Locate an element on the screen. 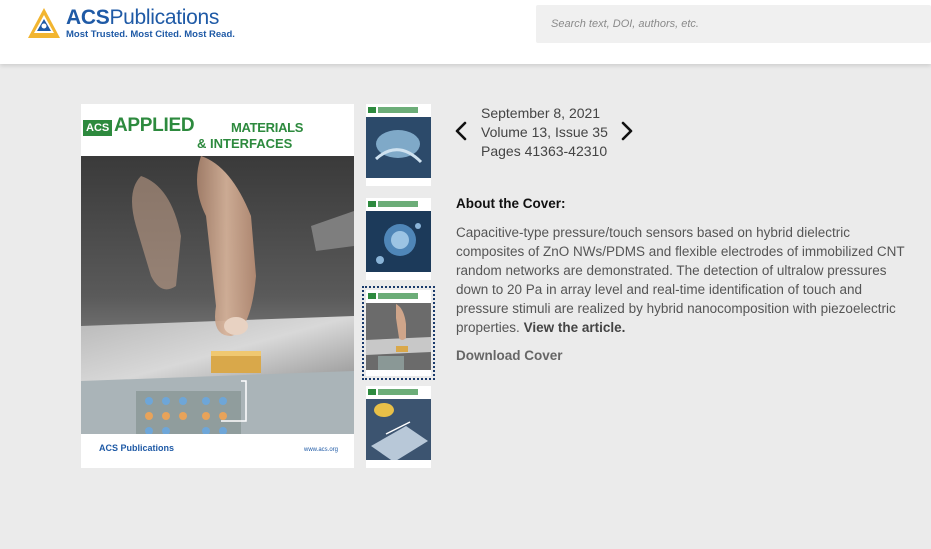  about-cover-heading: About the Cover: is located at coordinates (511, 203).